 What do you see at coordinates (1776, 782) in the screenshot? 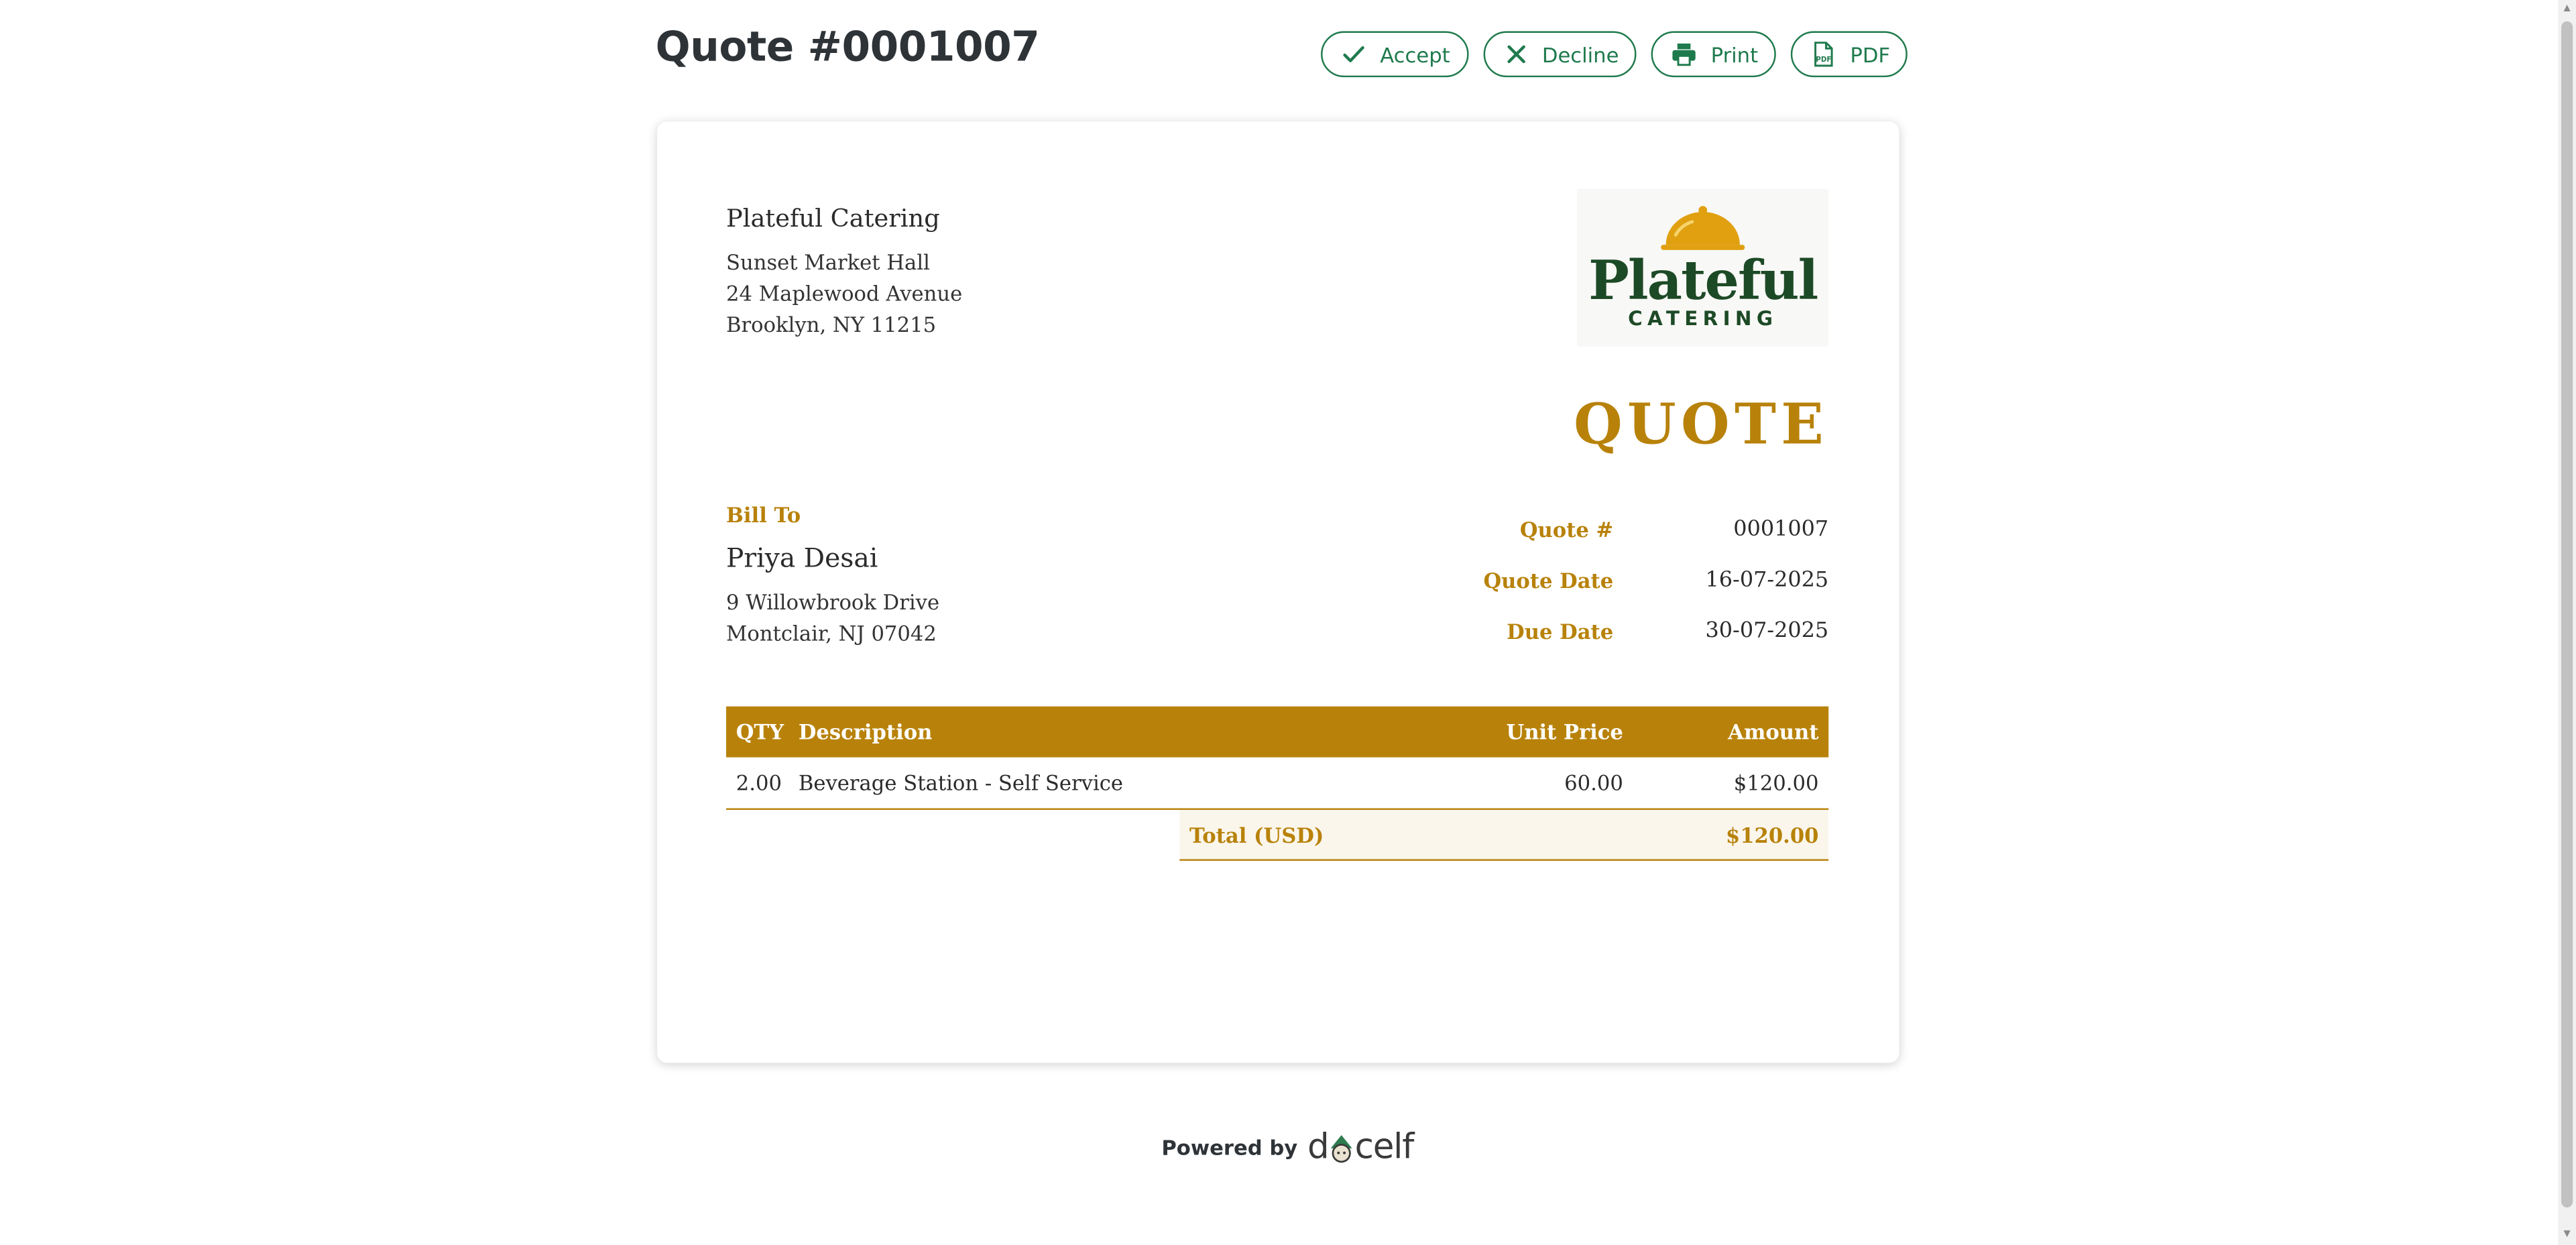
I see `cell-amount: $120.00` at bounding box center [1776, 782].